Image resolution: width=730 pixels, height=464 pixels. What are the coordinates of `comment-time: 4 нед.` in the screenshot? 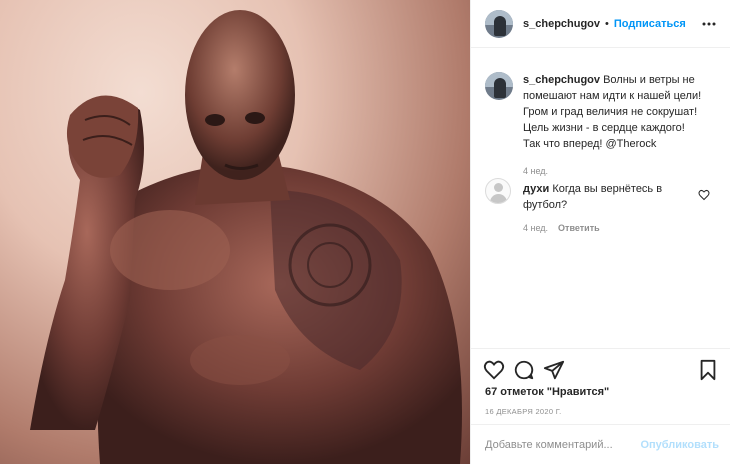 It's located at (535, 228).